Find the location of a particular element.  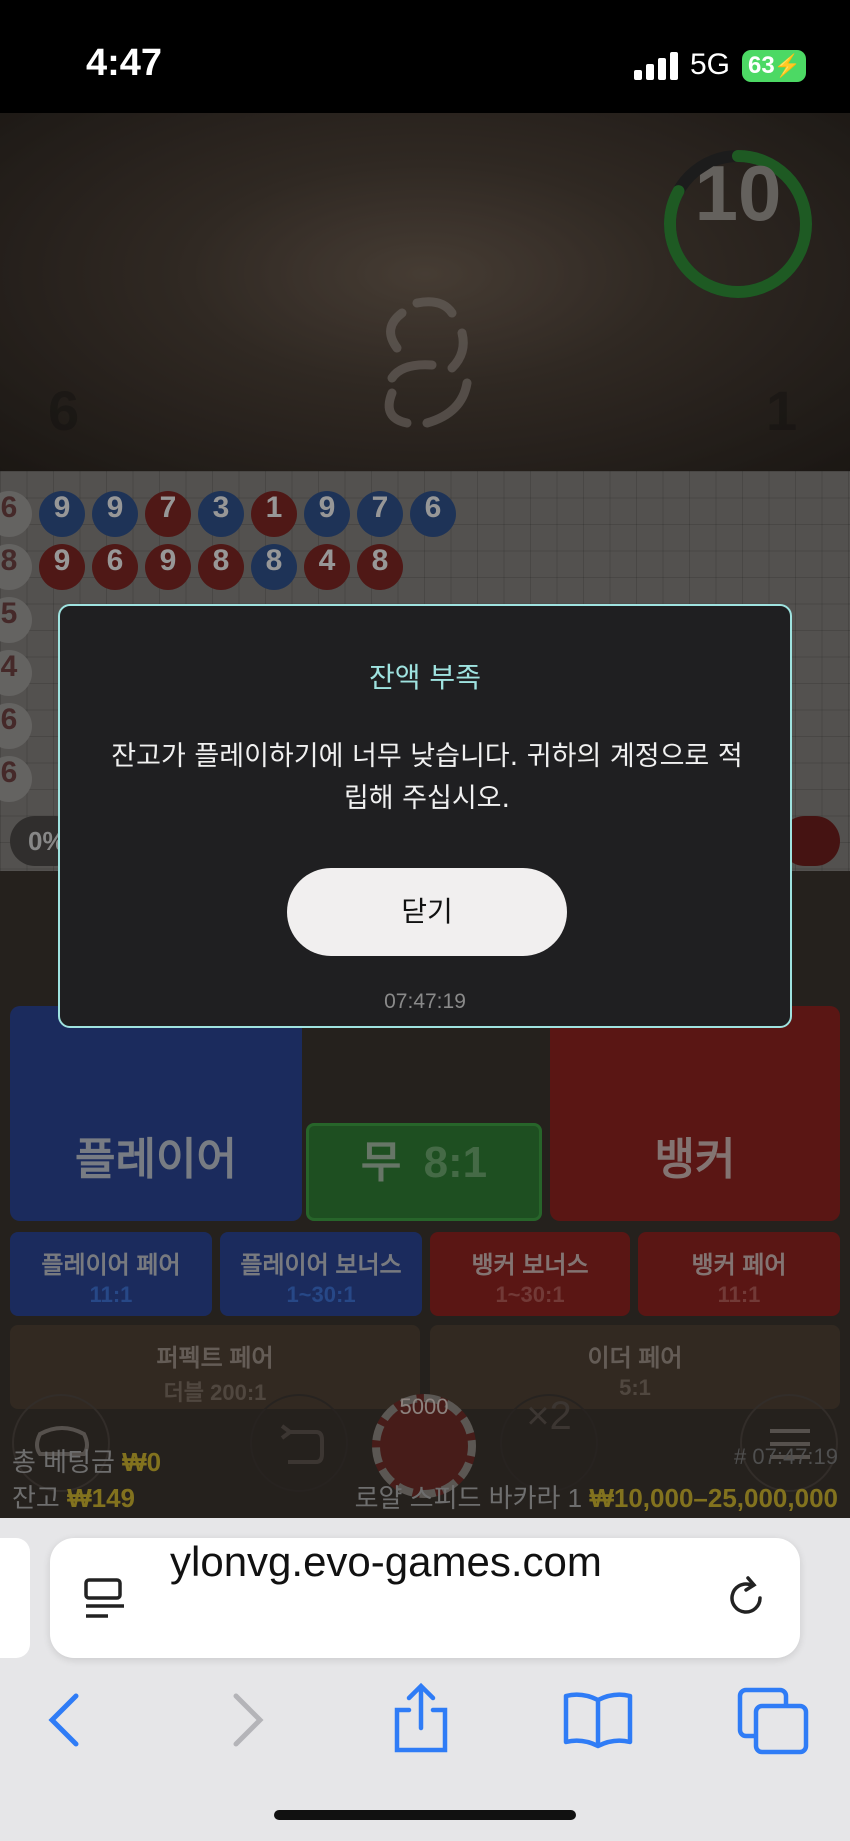

battery-level: 63 is located at coordinates (761, 65).